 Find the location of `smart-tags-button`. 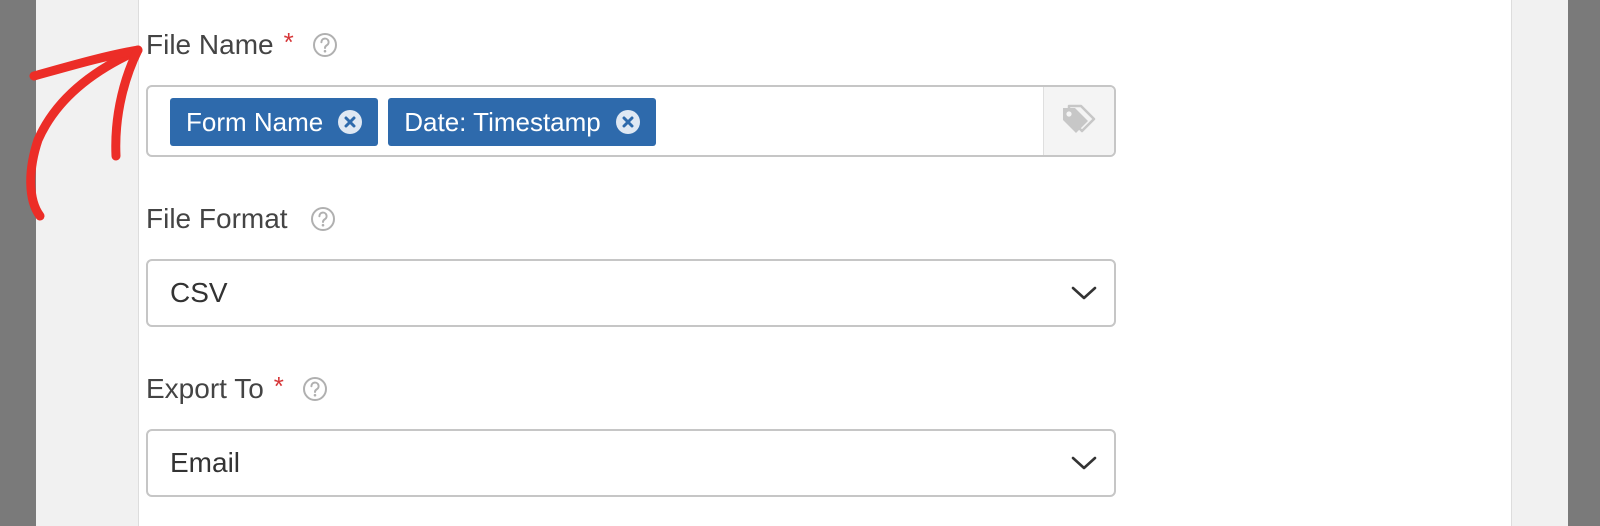

smart-tags-button is located at coordinates (1078, 121).